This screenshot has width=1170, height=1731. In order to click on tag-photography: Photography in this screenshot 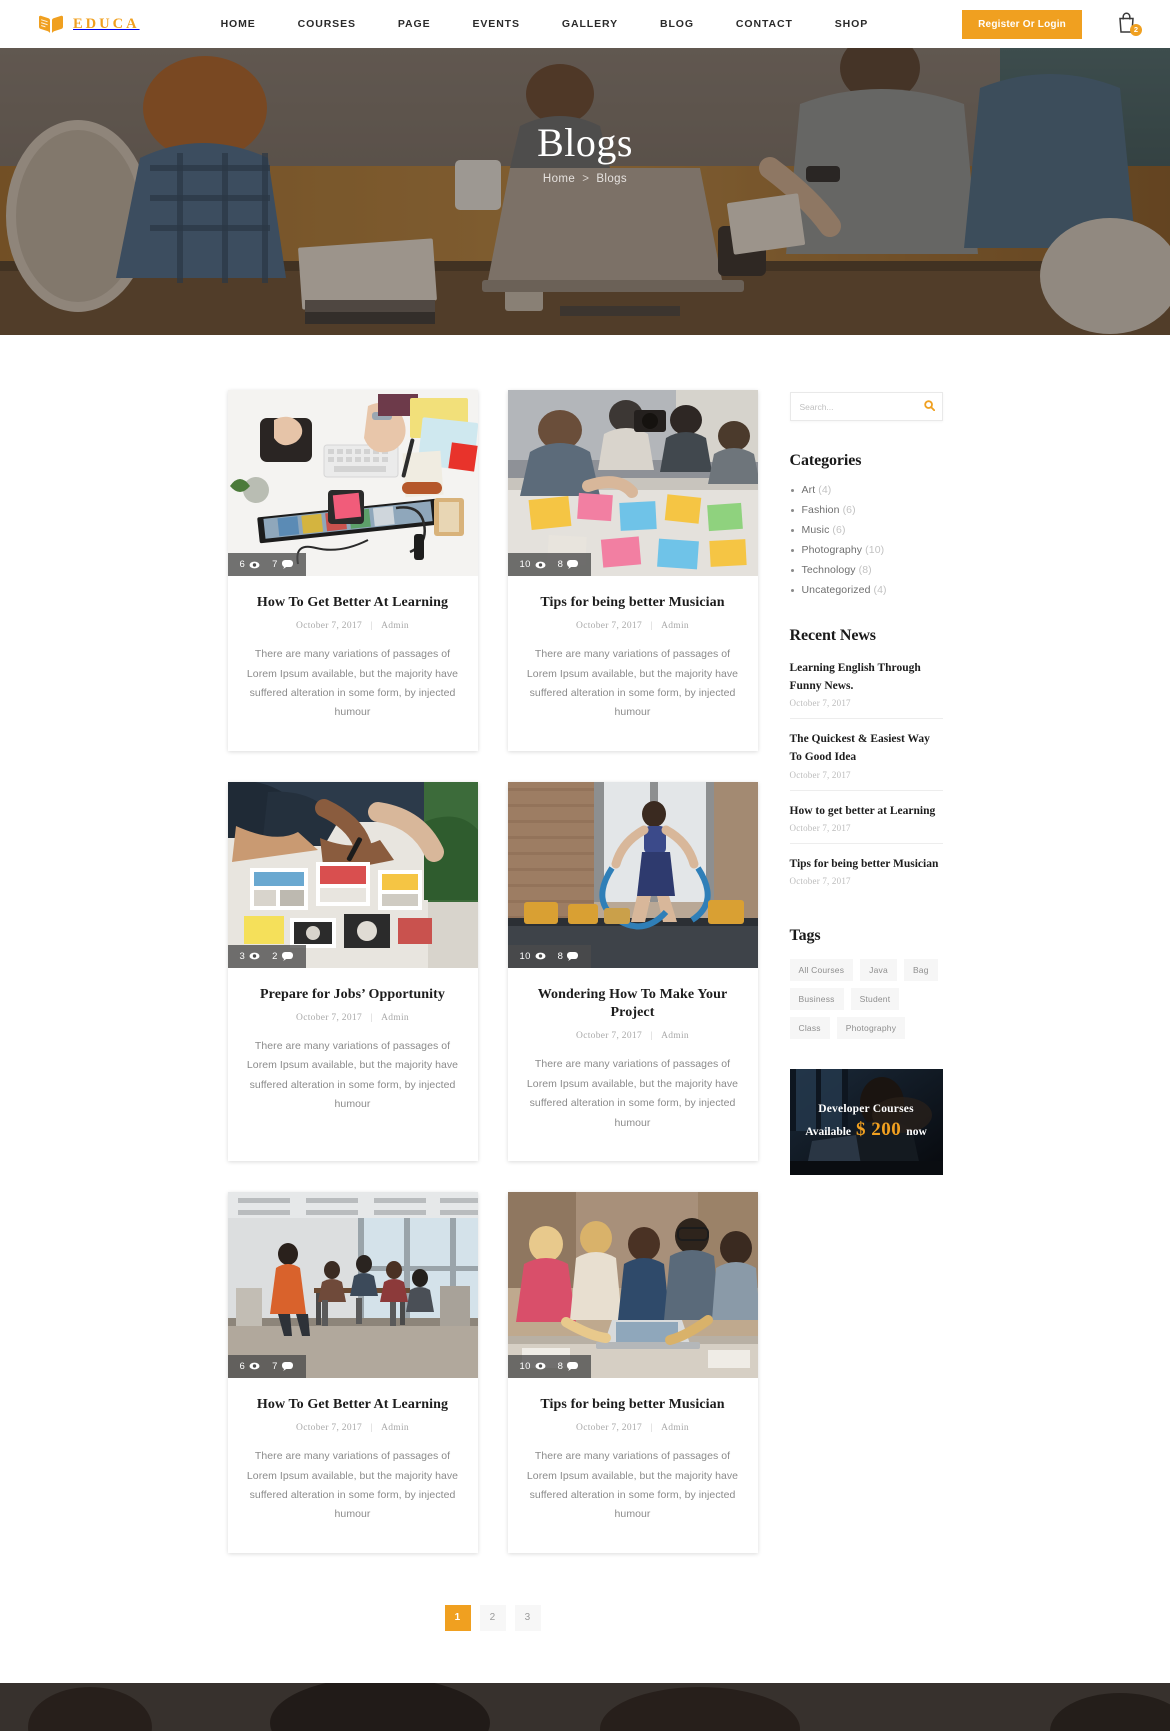, I will do `click(871, 1027)`.